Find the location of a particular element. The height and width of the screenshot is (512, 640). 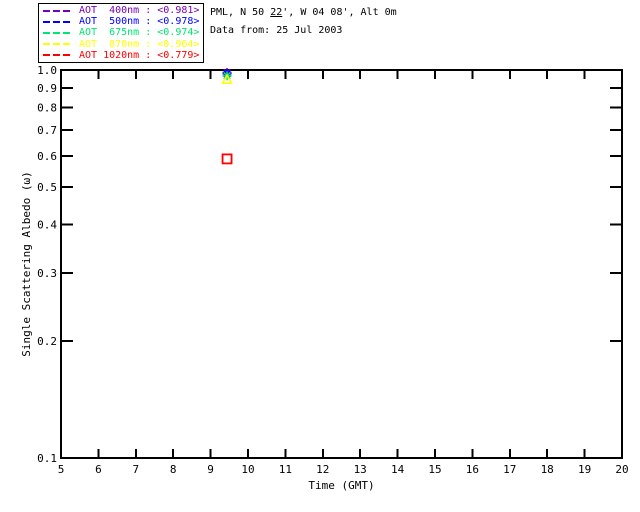

marker-square is located at coordinates (227, 159).